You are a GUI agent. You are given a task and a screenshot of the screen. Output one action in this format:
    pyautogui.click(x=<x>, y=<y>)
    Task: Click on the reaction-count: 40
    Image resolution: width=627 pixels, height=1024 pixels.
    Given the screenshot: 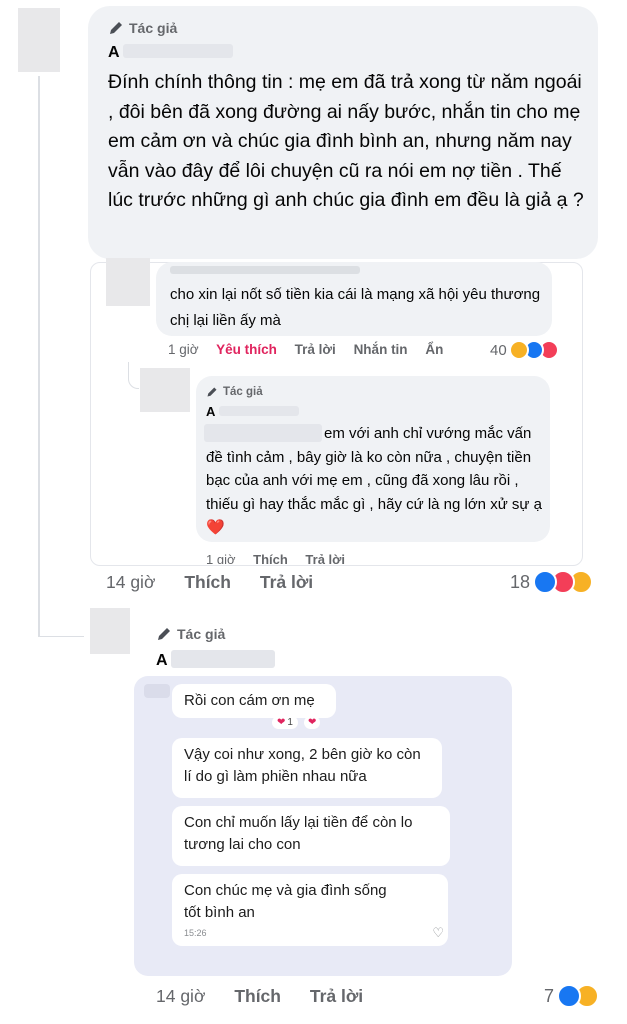 What is the action you would take?
    pyautogui.click(x=498, y=350)
    